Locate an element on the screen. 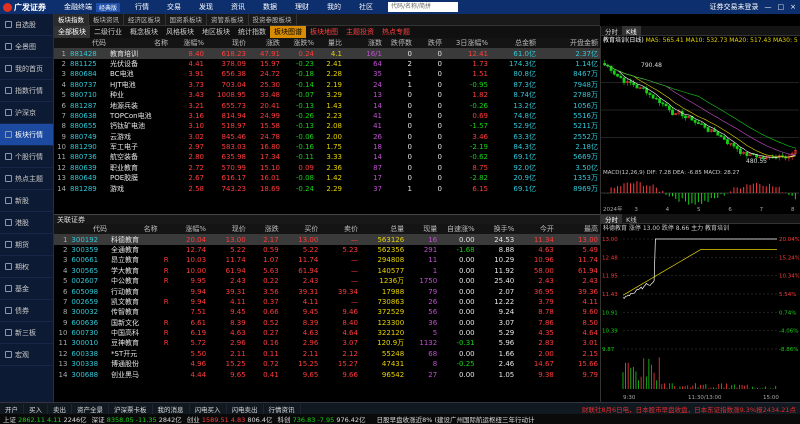 This screenshot has width=800, height=424. sector-col-header: 现价 is located at coordinates (227, 43).